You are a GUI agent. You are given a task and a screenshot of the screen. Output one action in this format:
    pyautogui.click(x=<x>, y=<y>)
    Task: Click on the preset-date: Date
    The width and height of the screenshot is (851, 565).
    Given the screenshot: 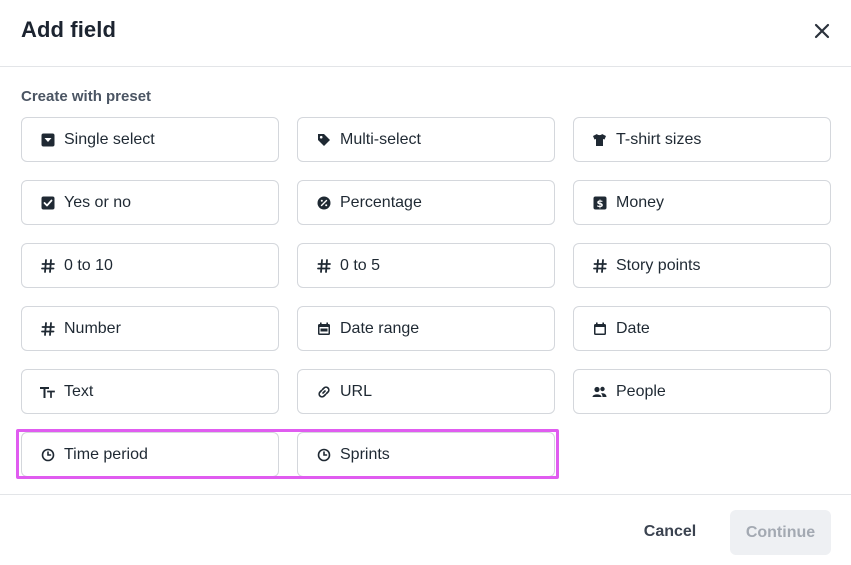 What is the action you would take?
    pyautogui.click(x=702, y=328)
    